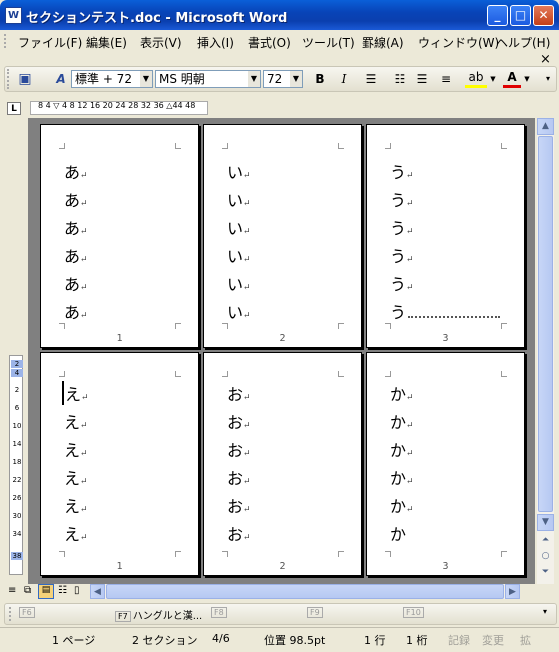 Image resolution: width=559 pixels, height=652 pixels. I want to click on tab-selector: L, so click(14, 108).